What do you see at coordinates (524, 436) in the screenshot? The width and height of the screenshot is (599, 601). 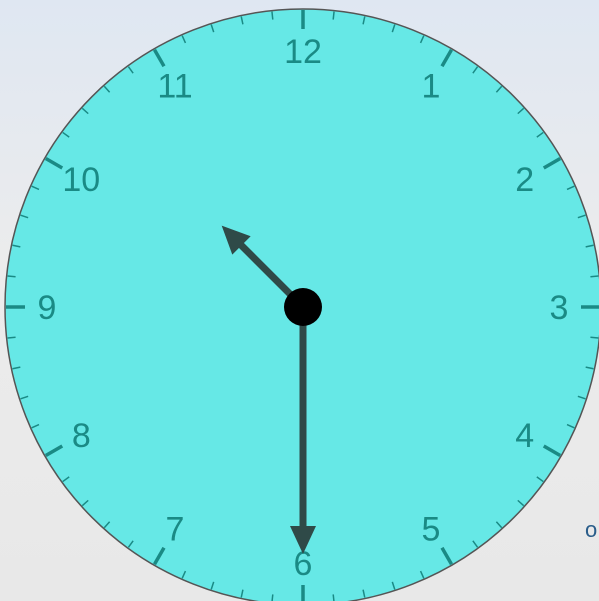 I see `numeral-4: 4` at bounding box center [524, 436].